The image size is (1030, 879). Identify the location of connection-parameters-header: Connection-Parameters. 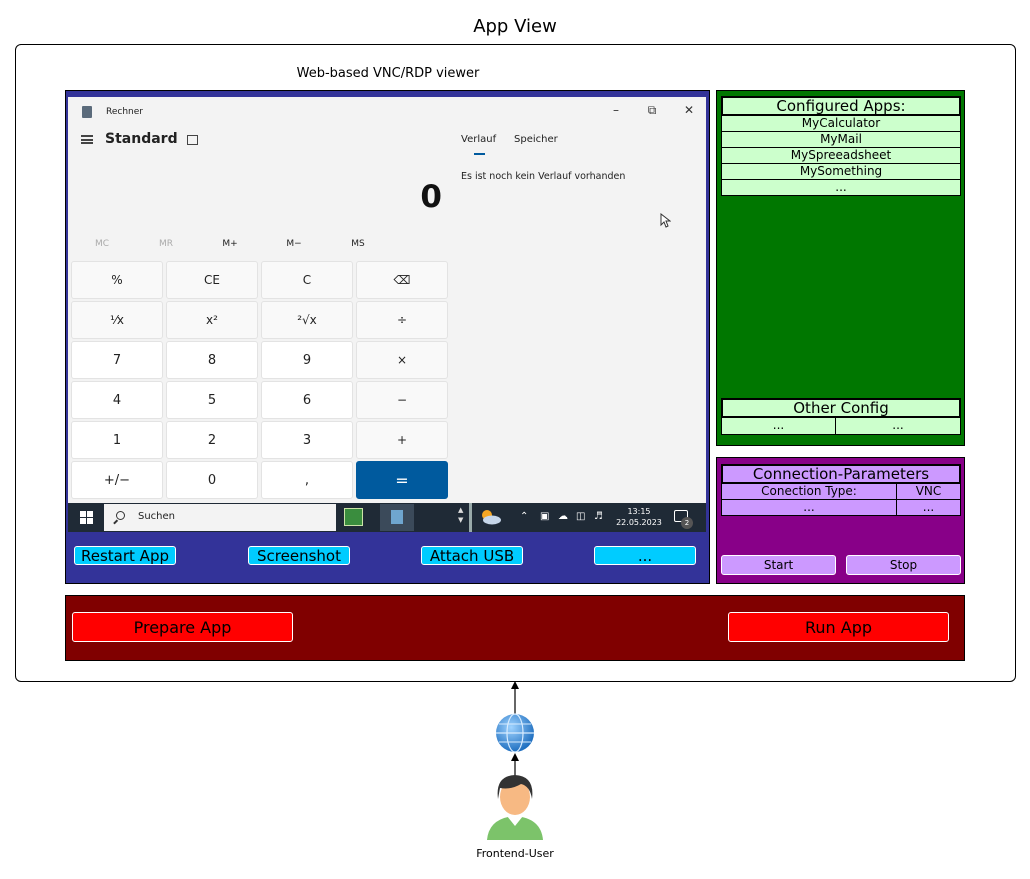
(841, 474).